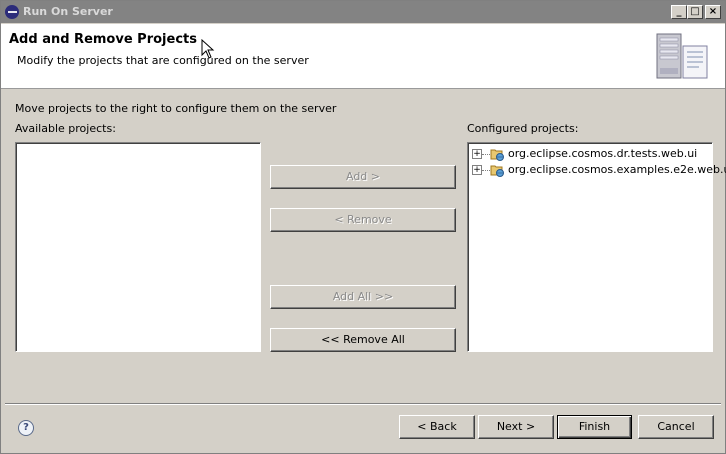 This screenshot has width=726, height=454. I want to click on minimize-icon: _, so click(679, 12).